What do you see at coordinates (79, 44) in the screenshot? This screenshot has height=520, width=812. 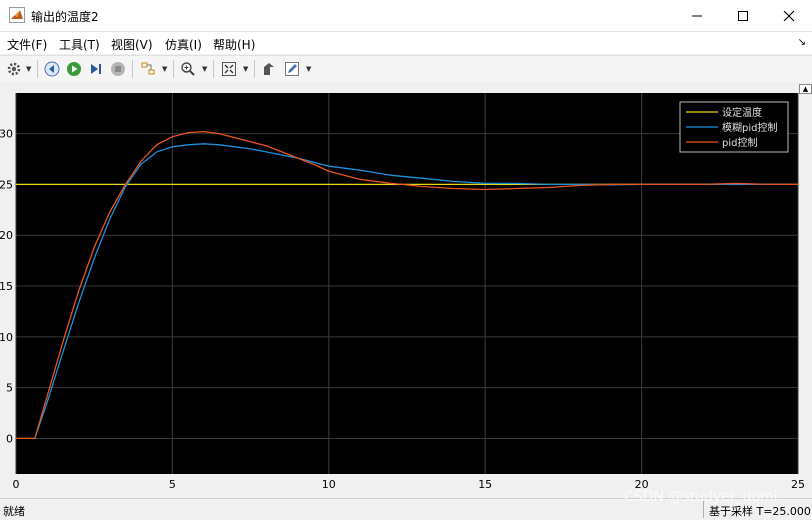 I see `menu-tools: 工具(T)` at bounding box center [79, 44].